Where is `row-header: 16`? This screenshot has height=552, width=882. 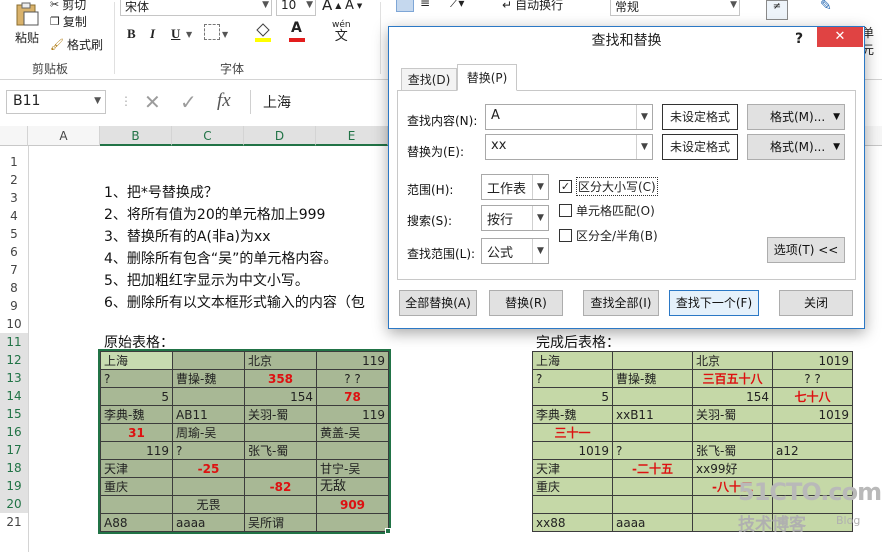
row-header: 16 is located at coordinates (14, 432).